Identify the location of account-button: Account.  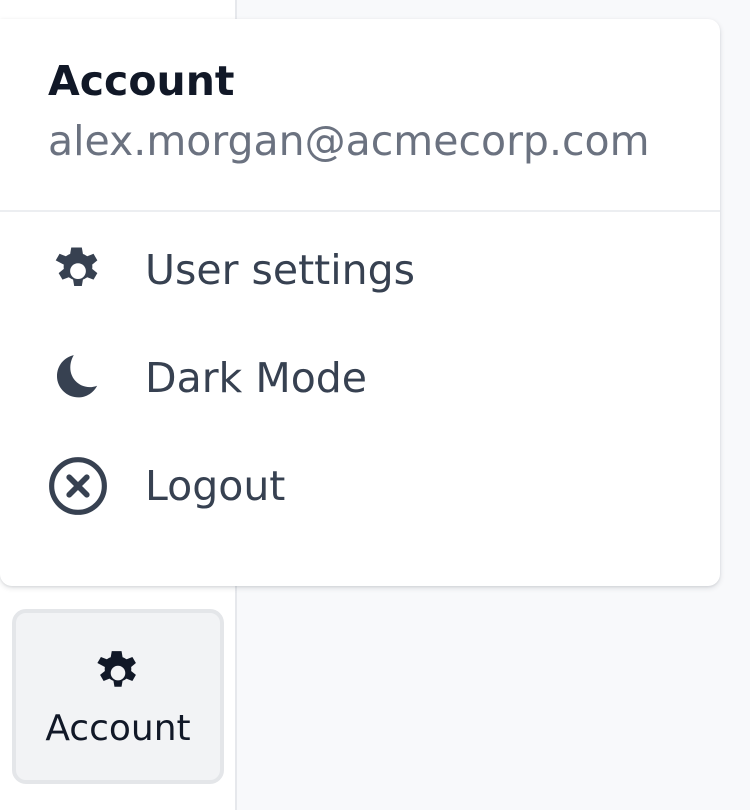
(118, 696).